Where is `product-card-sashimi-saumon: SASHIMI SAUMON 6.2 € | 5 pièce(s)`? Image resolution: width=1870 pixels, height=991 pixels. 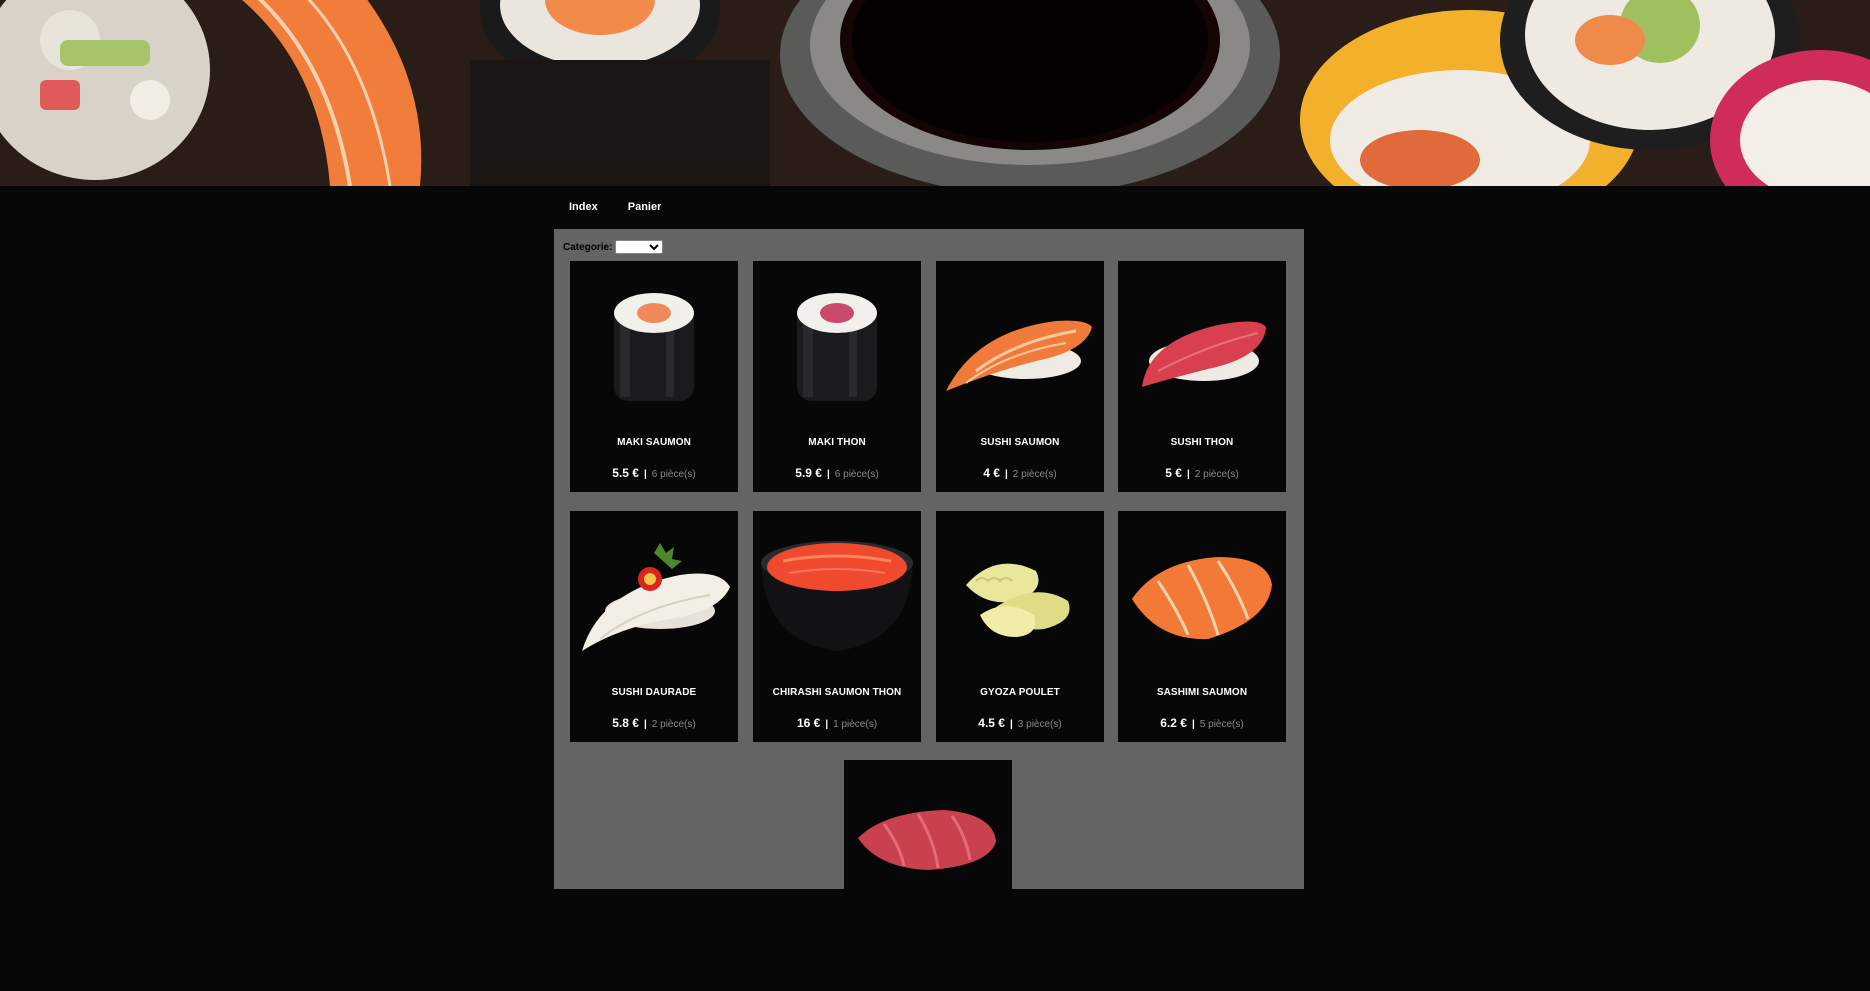 product-card-sashimi-saumon: SASHIMI SAUMON 6.2 € | 5 pièce(s) is located at coordinates (1202, 626).